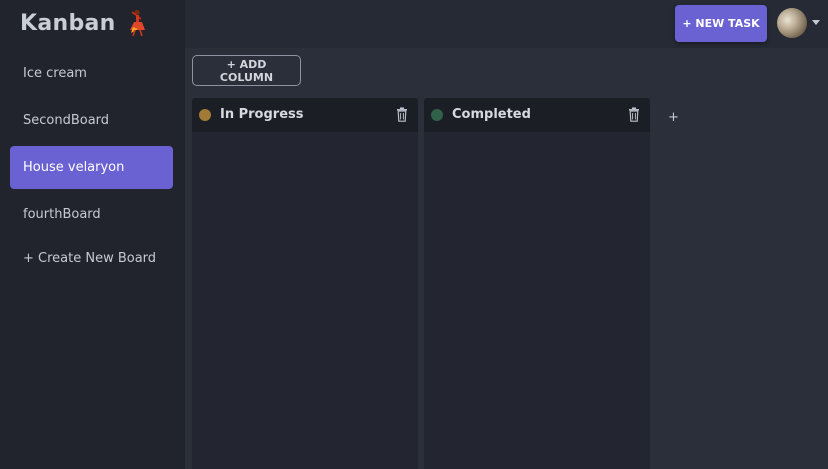 The width and height of the screenshot is (828, 469). I want to click on column-title: Completed, so click(491, 114).